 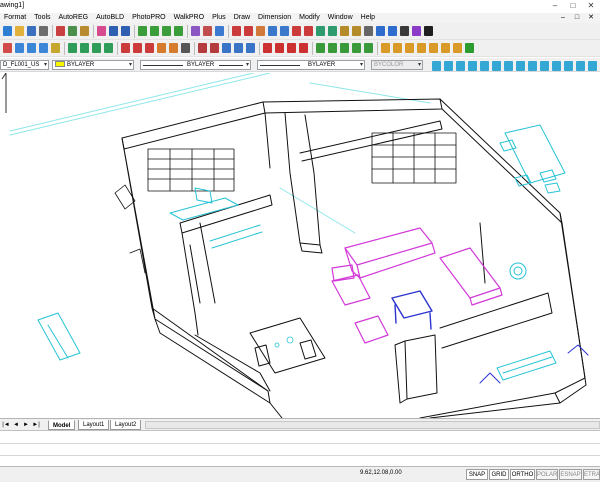 What do you see at coordinates (125, 48) in the screenshot?
I see `trim-icon` at bounding box center [125, 48].